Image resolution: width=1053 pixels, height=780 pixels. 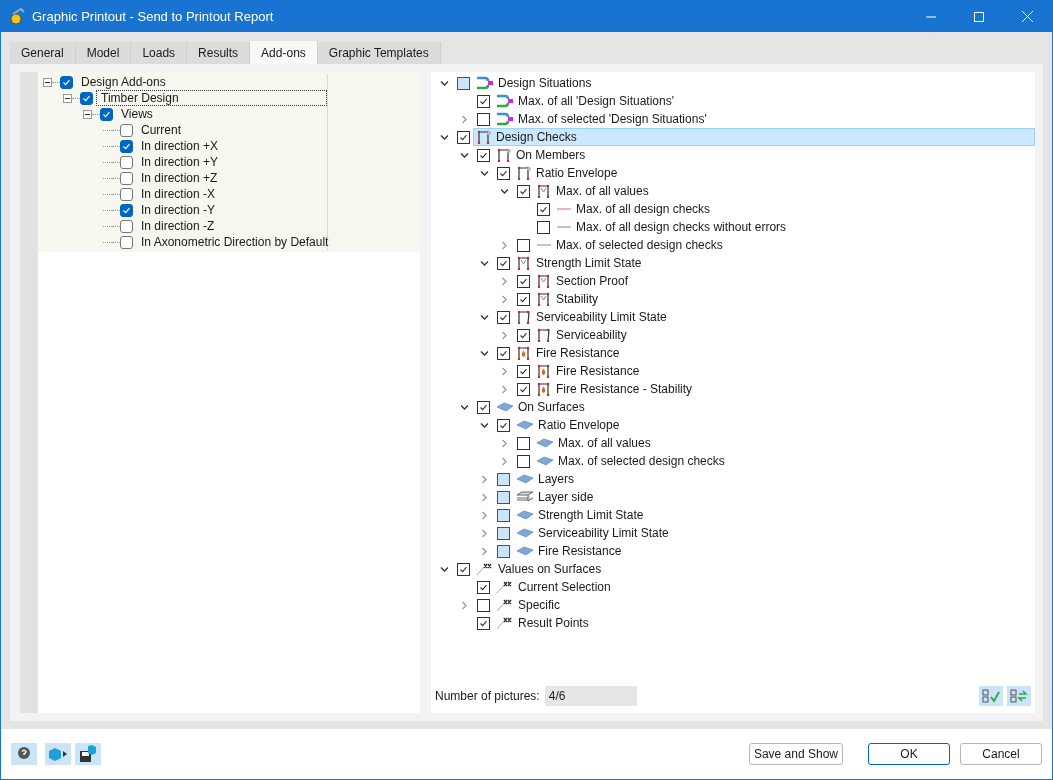 What do you see at coordinates (979, 16) in the screenshot?
I see `maximize-icon` at bounding box center [979, 16].